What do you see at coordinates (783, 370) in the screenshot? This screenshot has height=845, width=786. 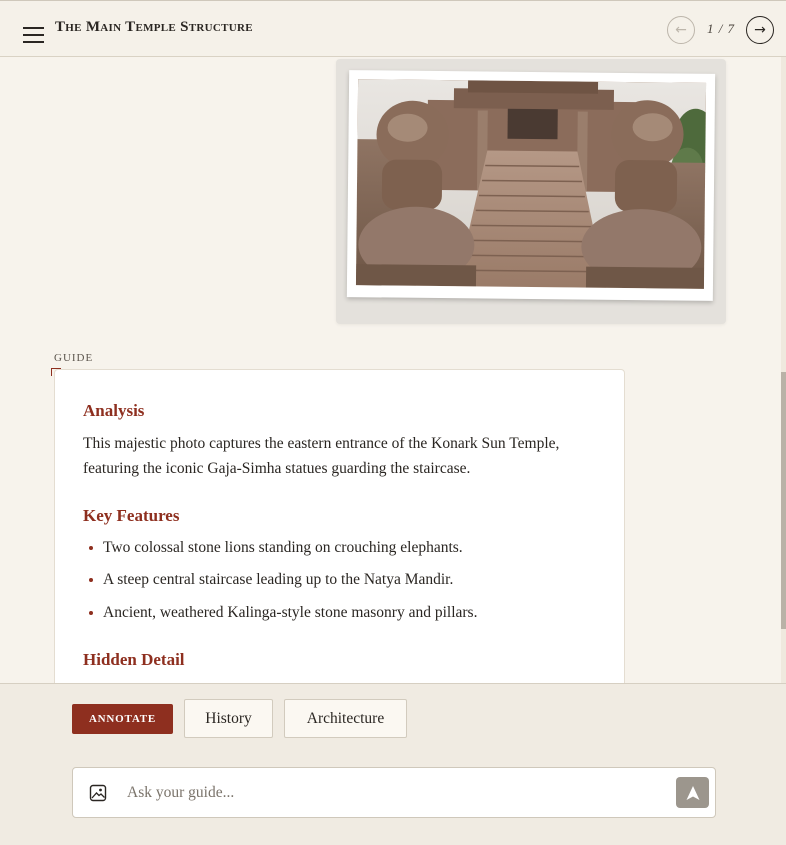 I see `content-scrollbar` at bounding box center [783, 370].